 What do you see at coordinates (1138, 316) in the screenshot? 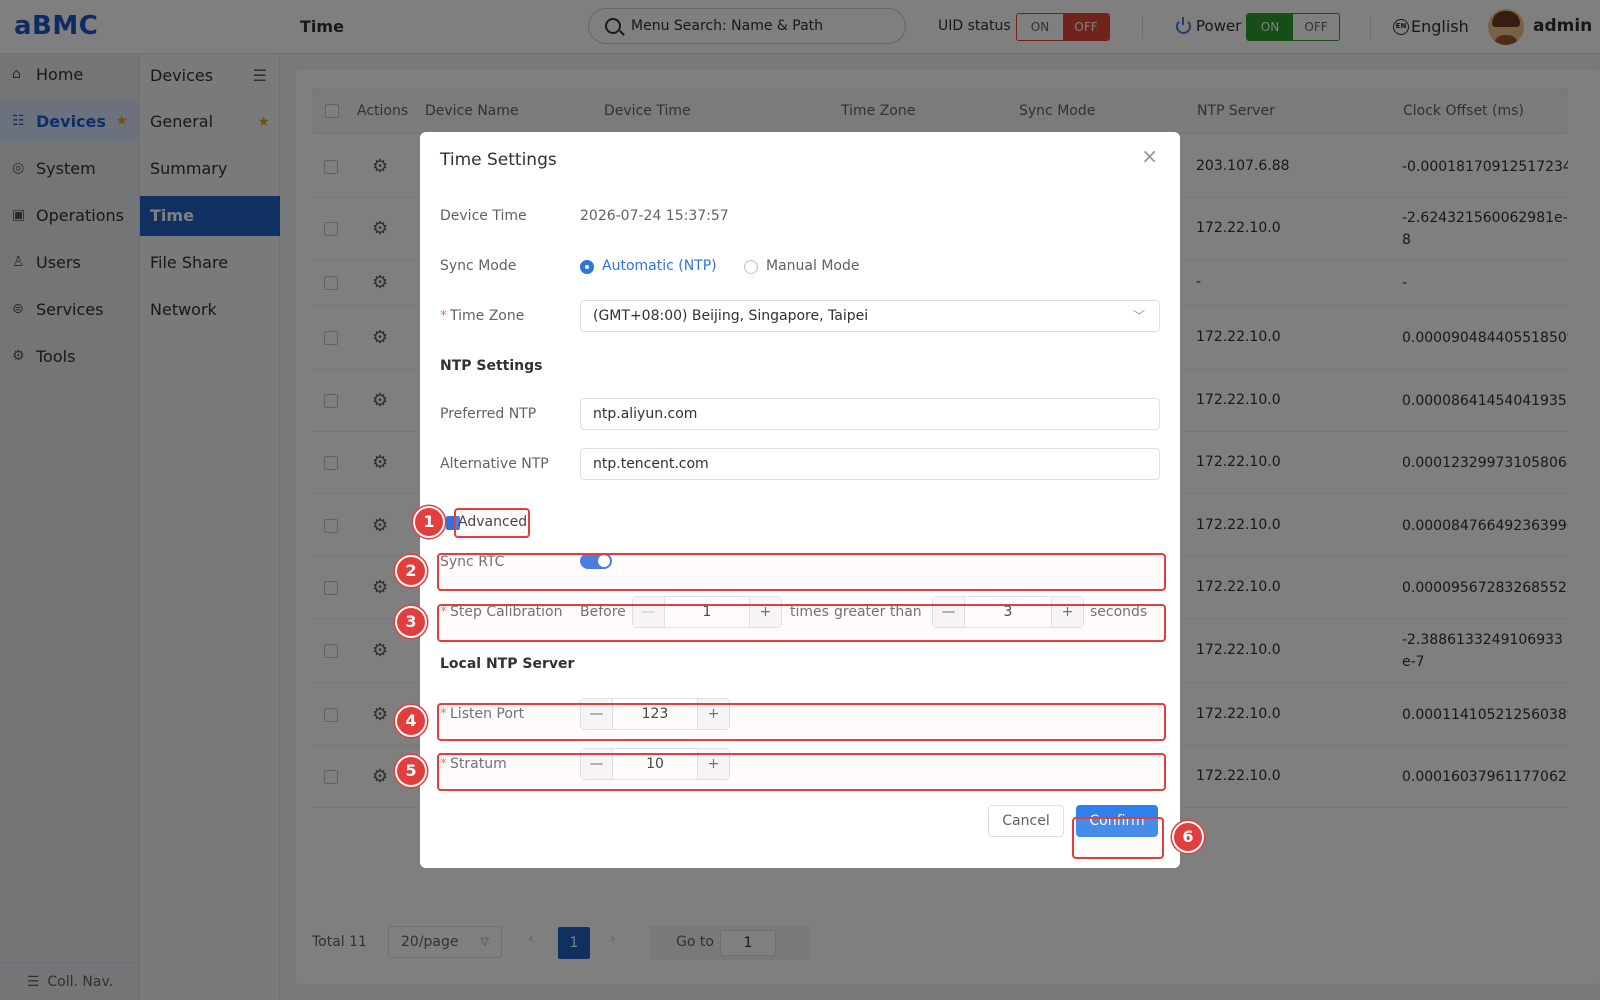
I see `chevron-down-icon: ﹀` at bounding box center [1138, 316].